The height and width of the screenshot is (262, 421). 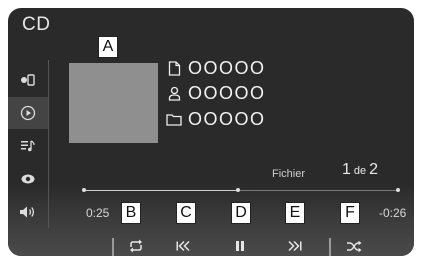 I want to click on right-divider, so click(x=330, y=247).